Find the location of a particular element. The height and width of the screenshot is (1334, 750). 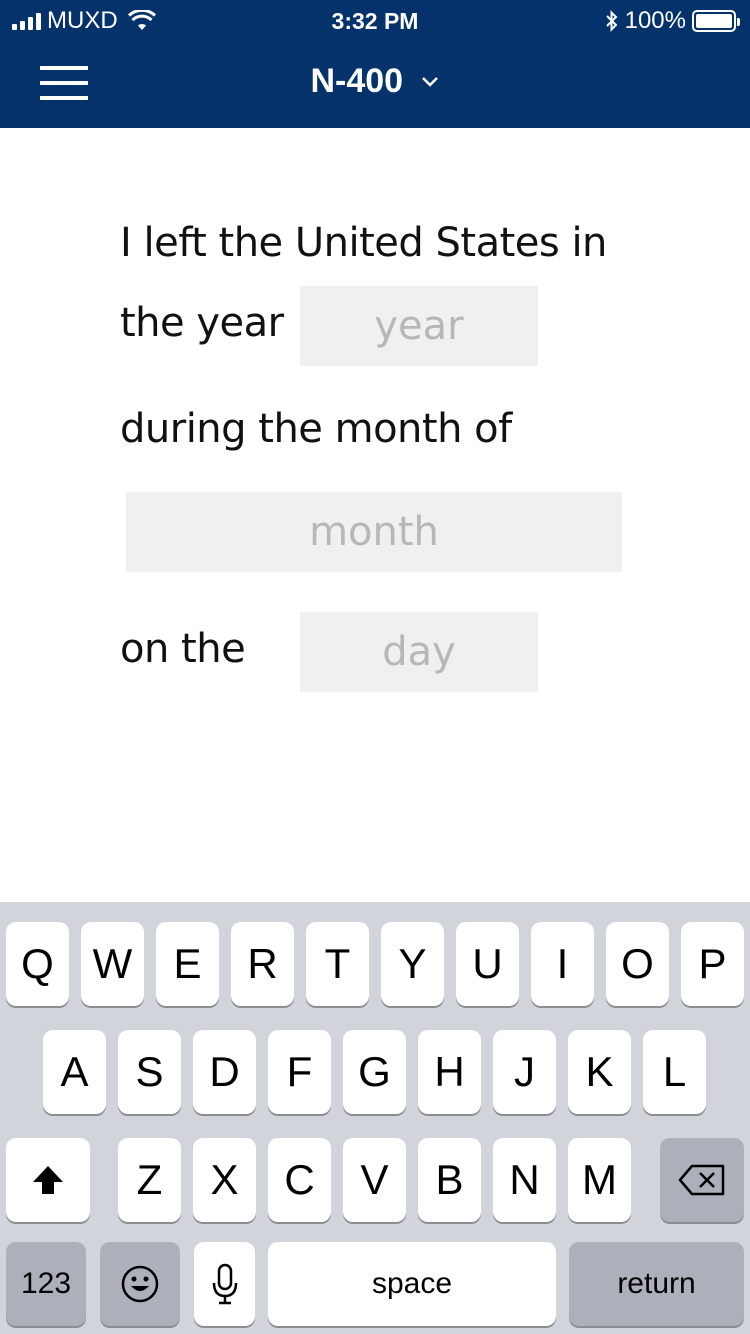

key-k: K is located at coordinates (599, 1072).